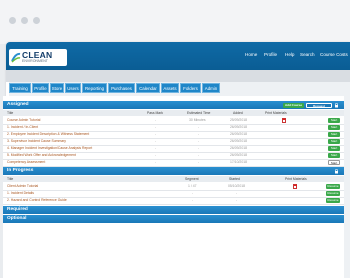 The height and width of the screenshot is (278, 350). Describe the element at coordinates (192, 179) in the screenshot. I see `col-segment: Segment` at that location.